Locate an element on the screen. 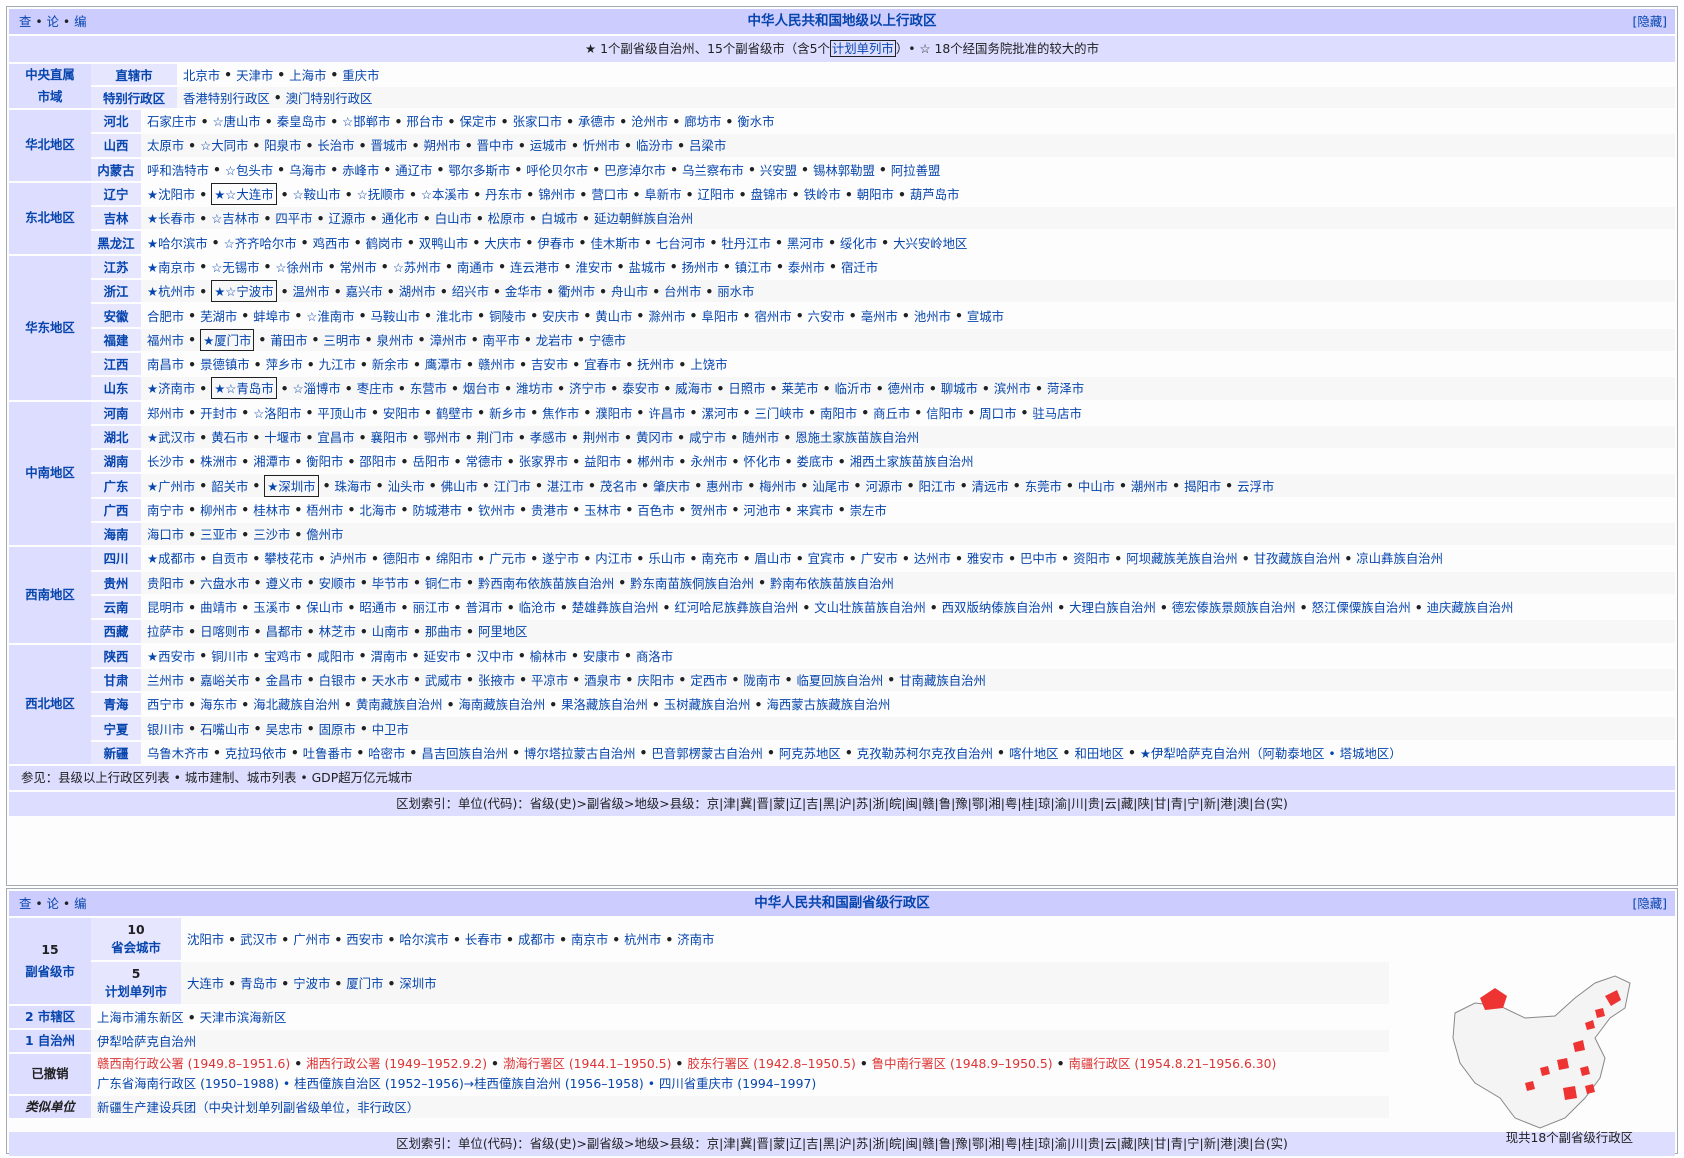 Image resolution: width=1684 pixels, height=1158 pixels. division-link: 濮阳市 is located at coordinates (613, 413).